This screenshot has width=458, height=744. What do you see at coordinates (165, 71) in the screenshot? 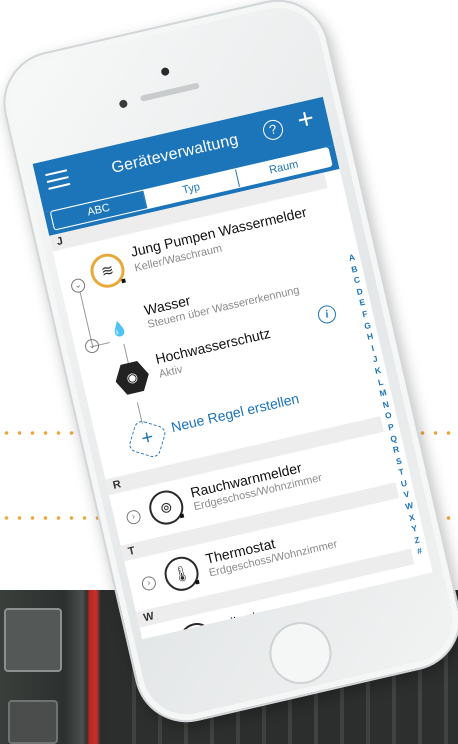
I see `front-camera` at bounding box center [165, 71].